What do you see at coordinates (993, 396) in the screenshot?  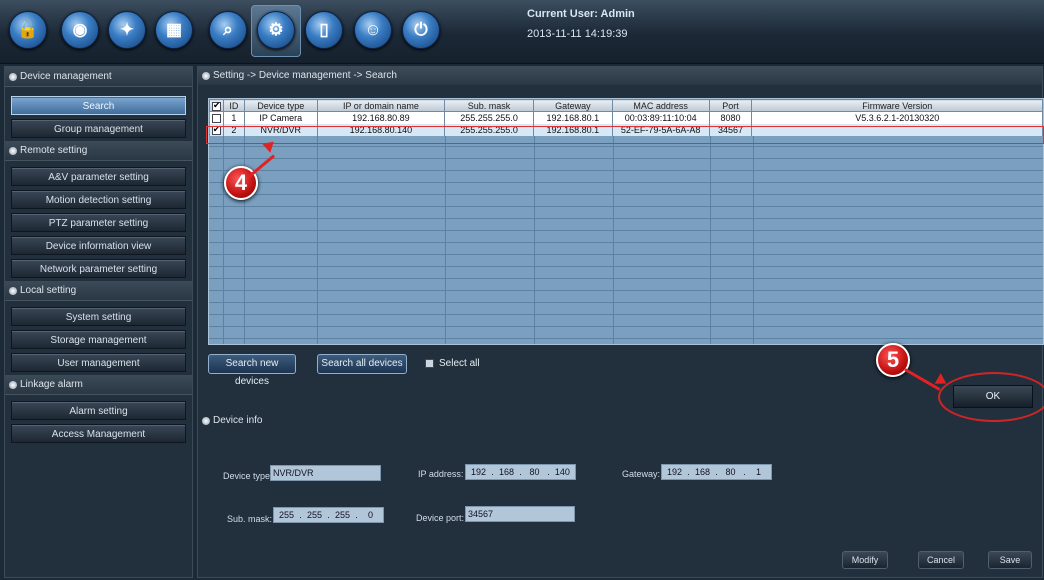 I see `ok-button: OK` at bounding box center [993, 396].